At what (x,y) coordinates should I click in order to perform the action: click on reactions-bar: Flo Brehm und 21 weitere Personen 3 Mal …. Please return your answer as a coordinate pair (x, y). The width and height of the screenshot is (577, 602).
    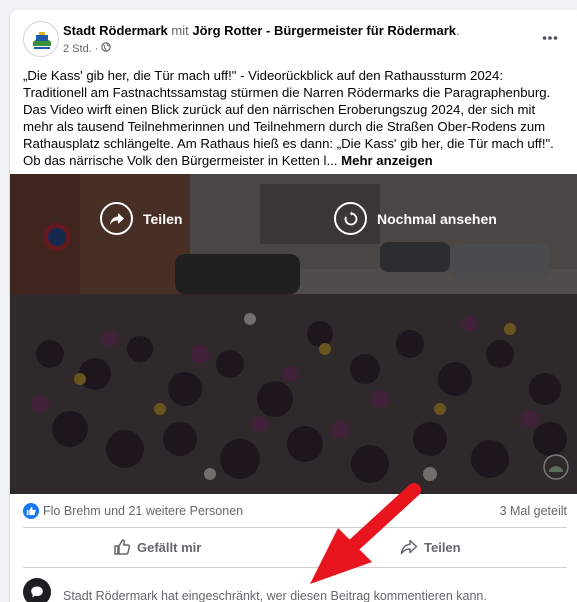
    Looking at the image, I should click on (295, 512).